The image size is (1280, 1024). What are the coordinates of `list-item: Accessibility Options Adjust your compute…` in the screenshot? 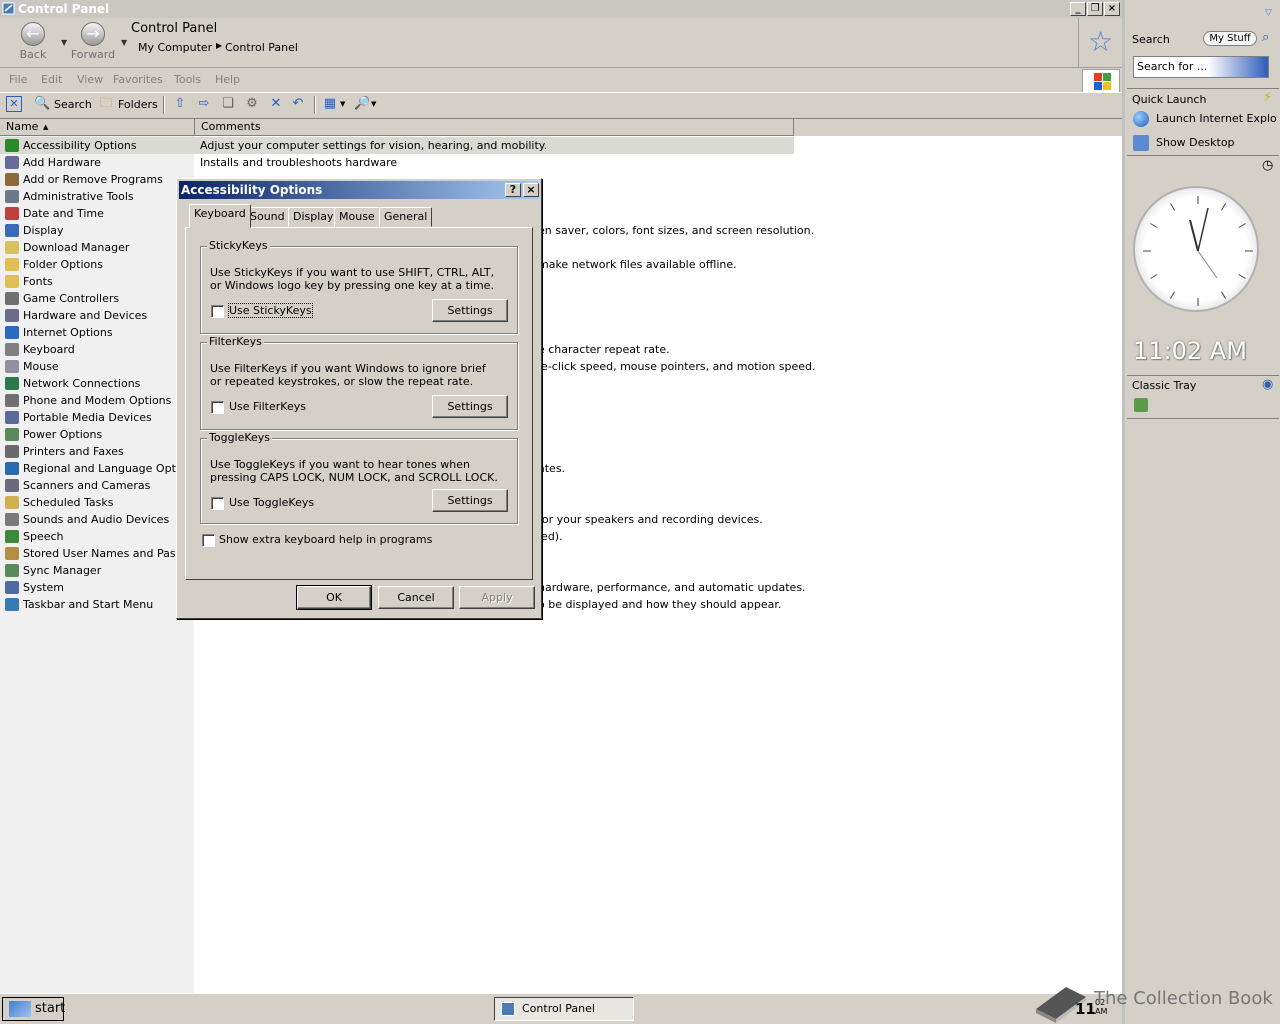 It's located at (561, 145).